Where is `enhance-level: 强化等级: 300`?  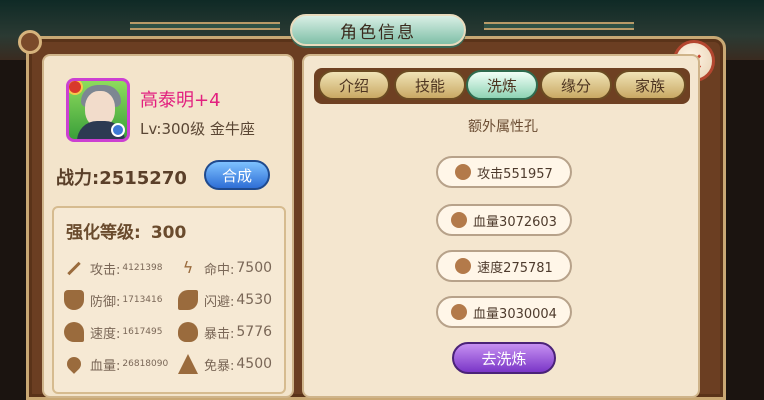
enhance-level: 强化等级: 300 is located at coordinates (126, 230).